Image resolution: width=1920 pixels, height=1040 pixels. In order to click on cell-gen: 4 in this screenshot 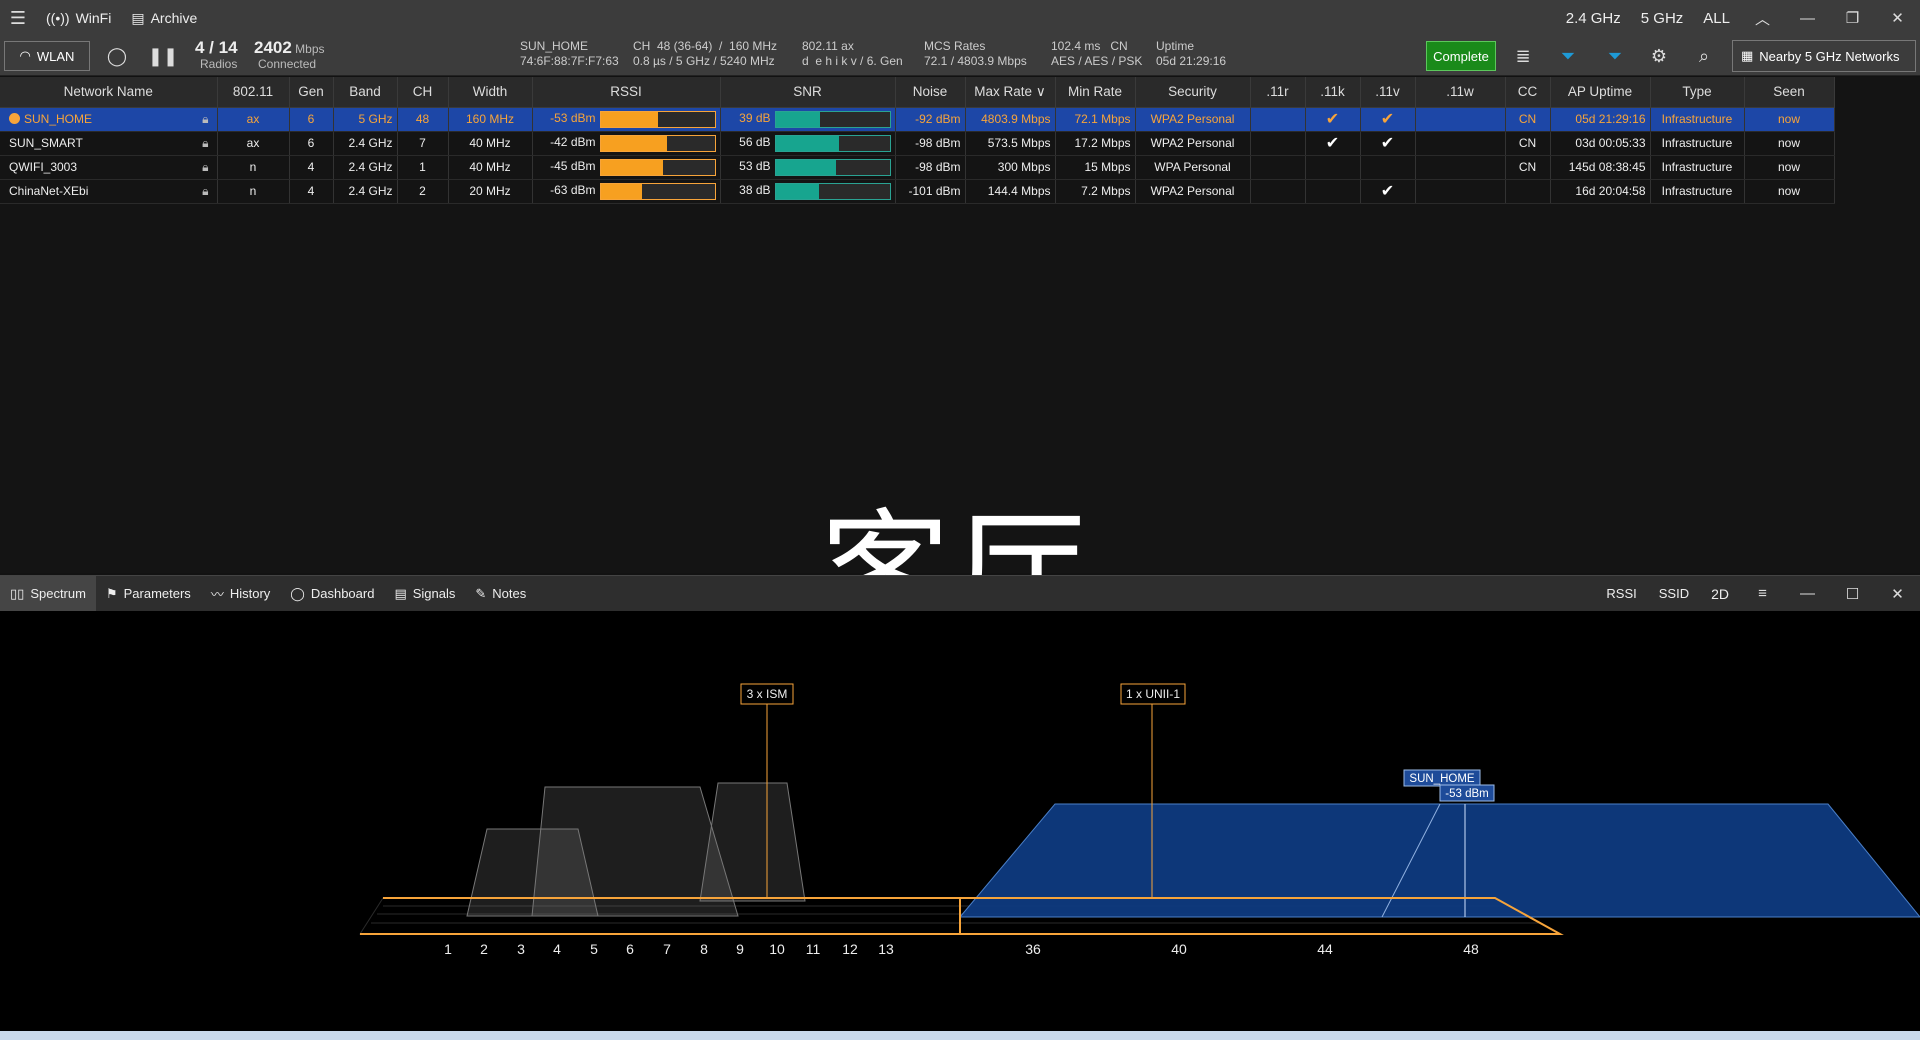, I will do `click(311, 191)`.